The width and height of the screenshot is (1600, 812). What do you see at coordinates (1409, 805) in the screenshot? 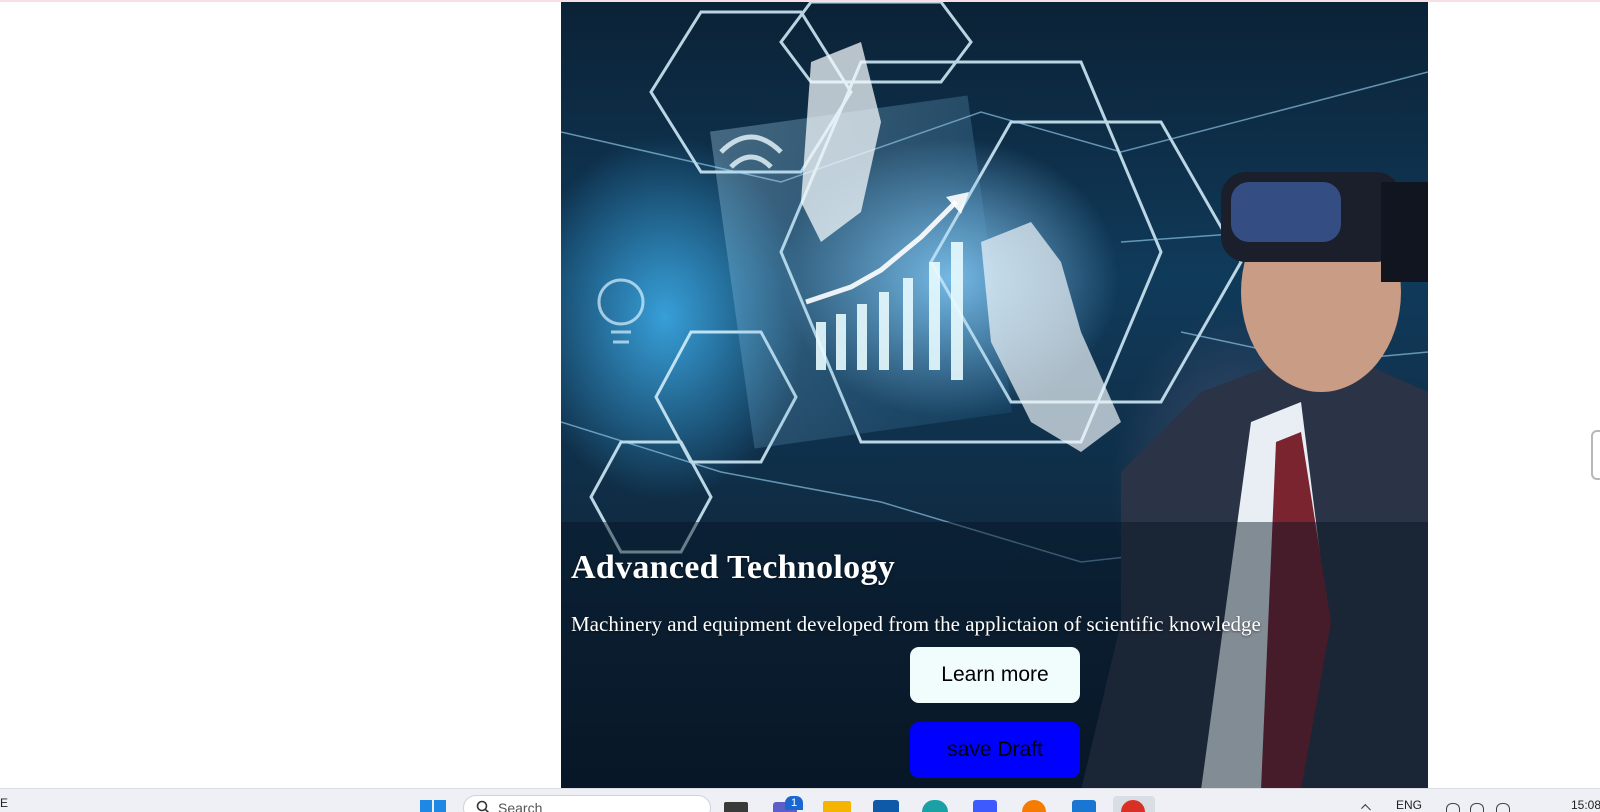
I see `language-indicator: ENG` at bounding box center [1409, 805].